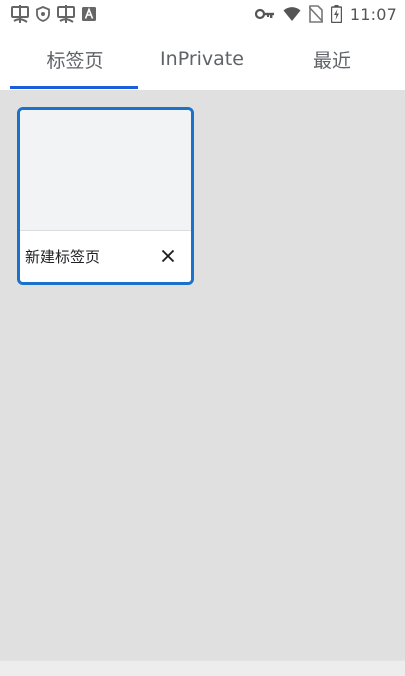 Image resolution: width=405 pixels, height=676 pixels. I want to click on tab-switcher-header: 标签页 InPrivate 最近, so click(202, 59).